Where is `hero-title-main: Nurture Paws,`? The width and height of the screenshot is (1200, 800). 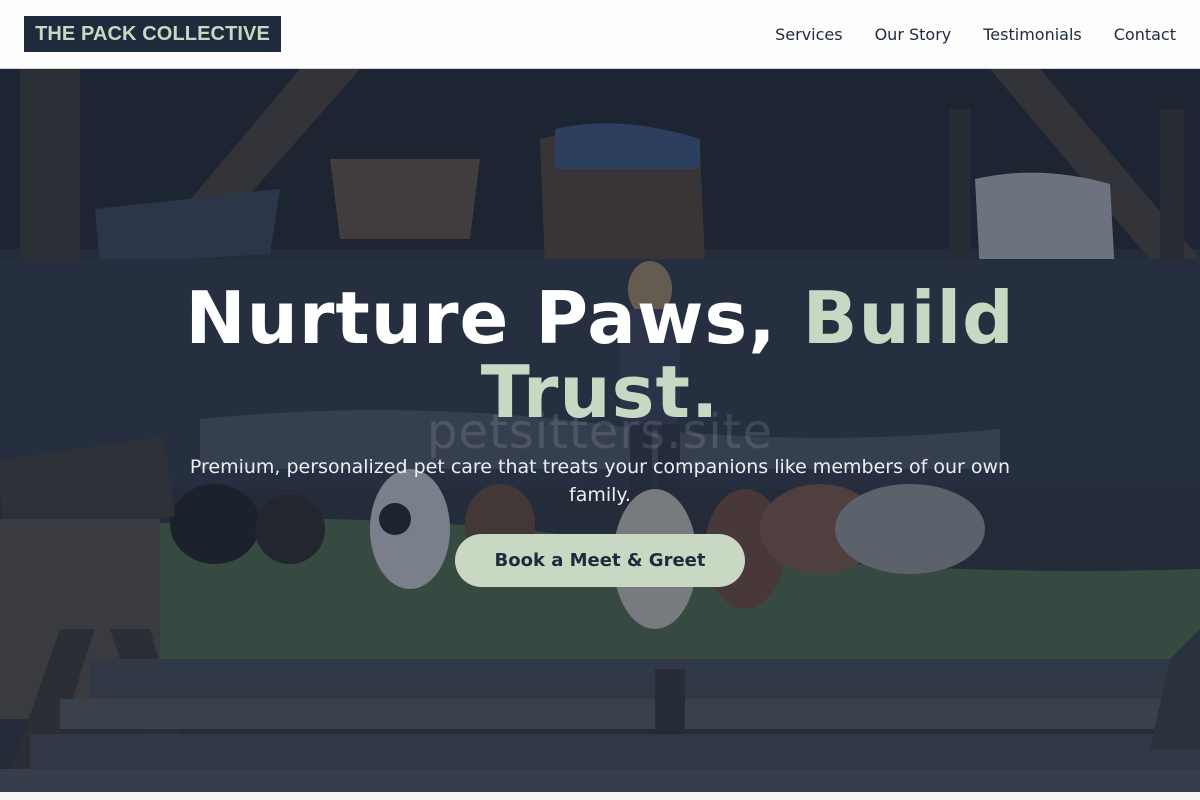 hero-title-main: Nurture Paws, is located at coordinates (494, 318).